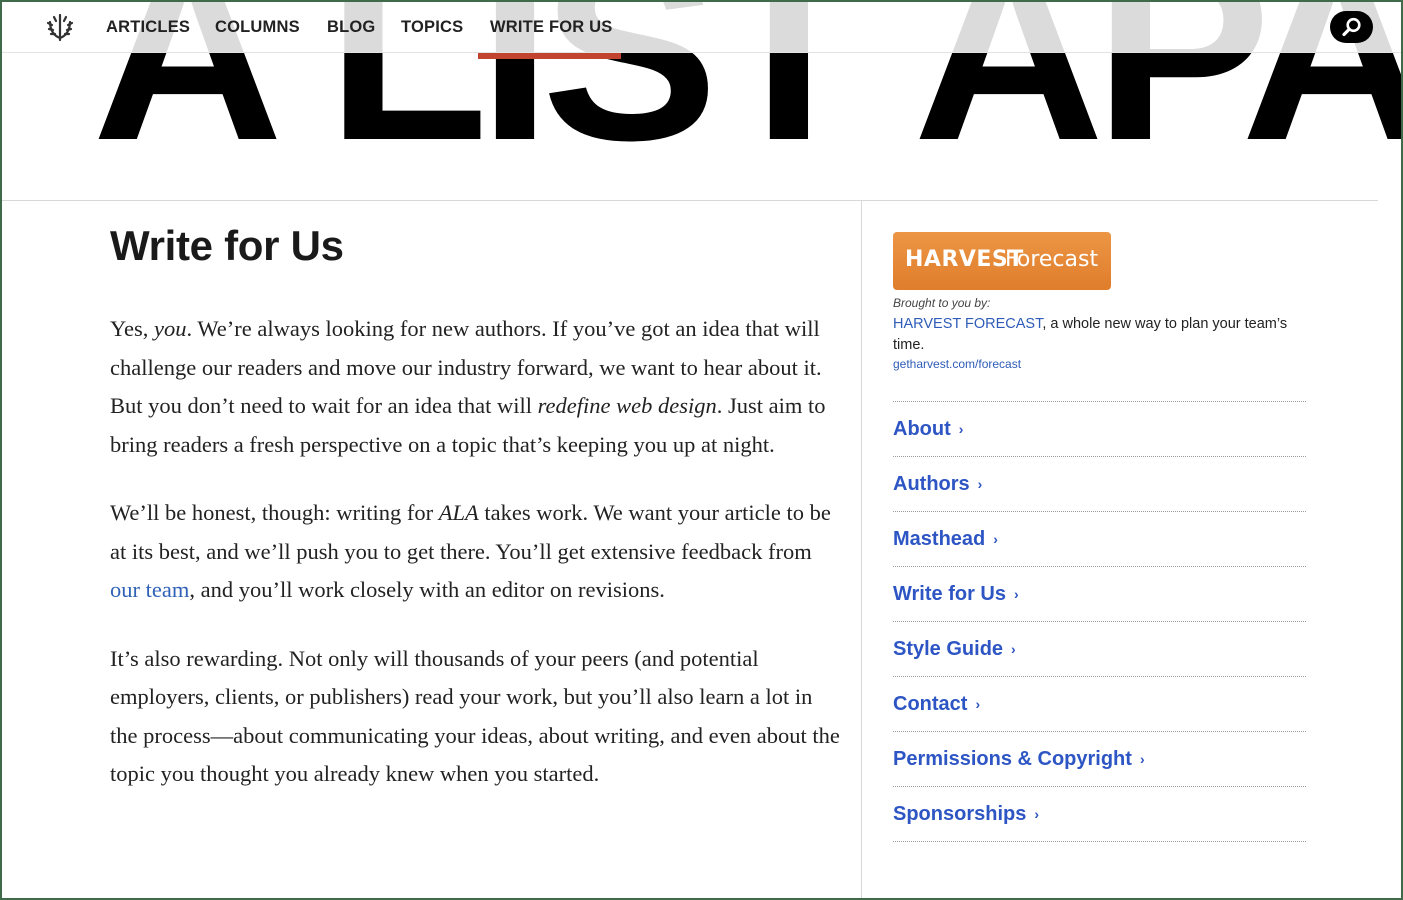  Describe the element at coordinates (922, 428) in the screenshot. I see `sidebar-item-label: About` at that location.